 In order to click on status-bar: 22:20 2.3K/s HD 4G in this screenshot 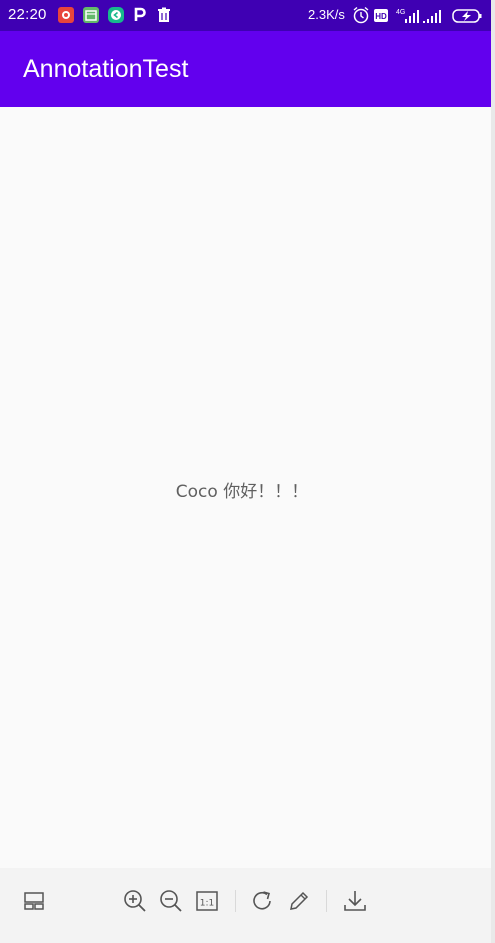, I will do `click(245, 15)`.